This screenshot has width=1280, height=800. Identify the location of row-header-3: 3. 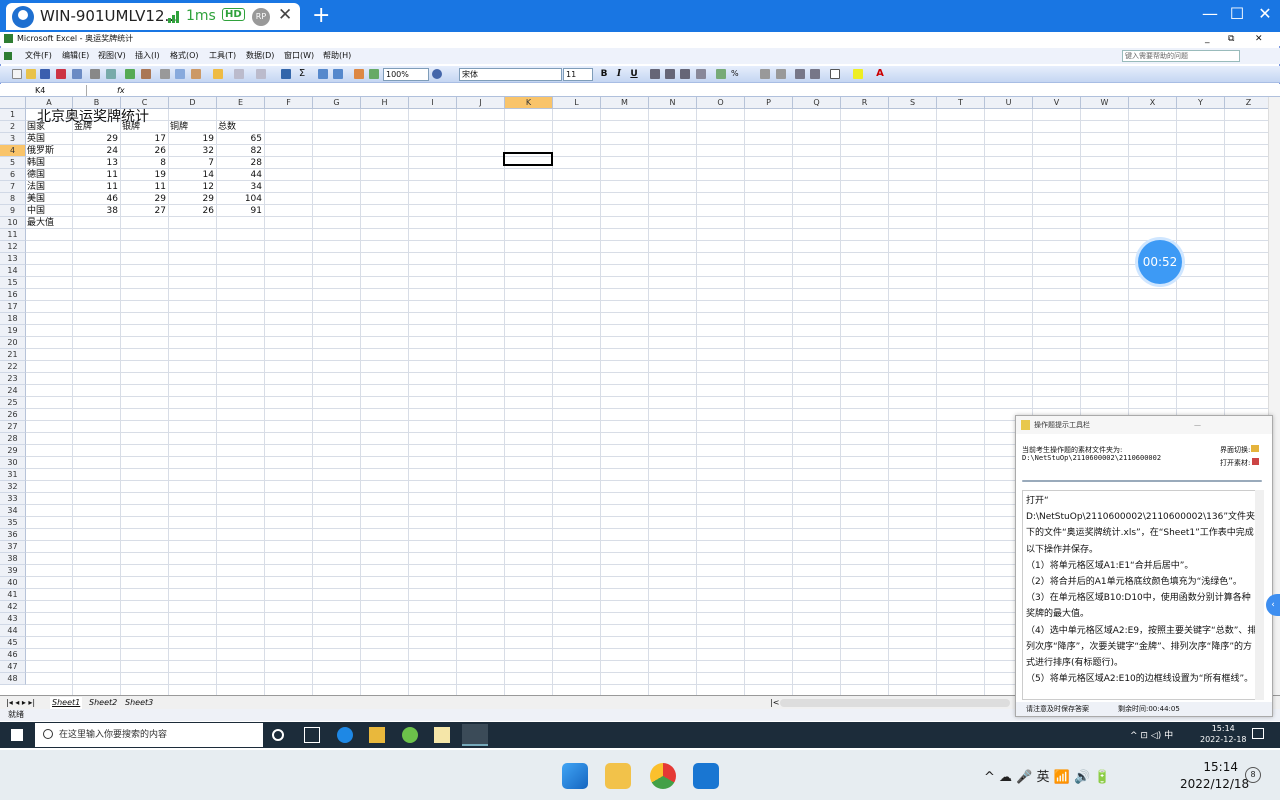
(13, 139).